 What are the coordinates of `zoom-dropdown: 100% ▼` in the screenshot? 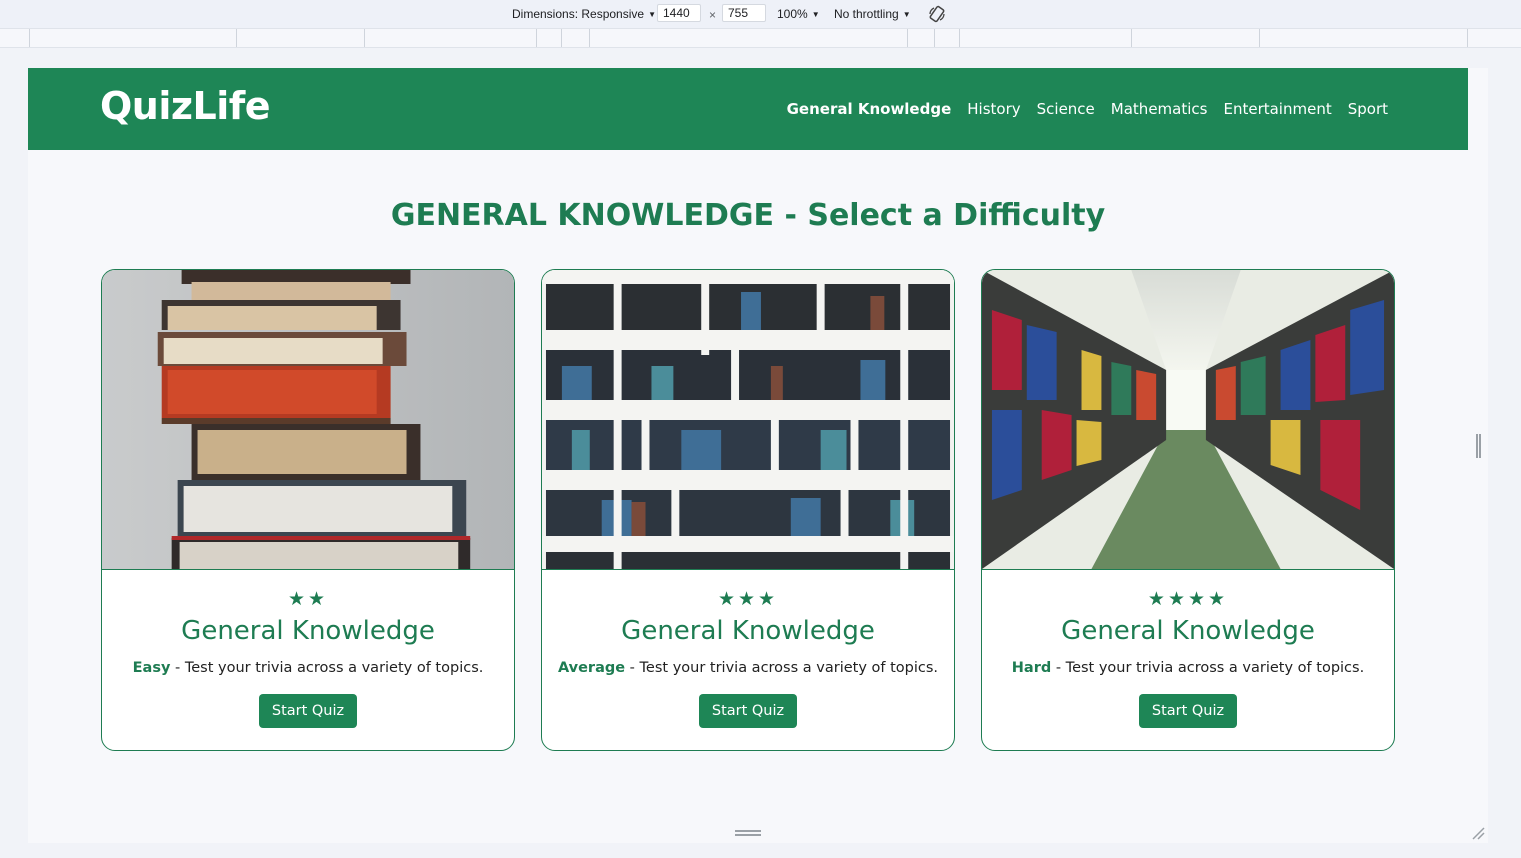 It's located at (798, 14).